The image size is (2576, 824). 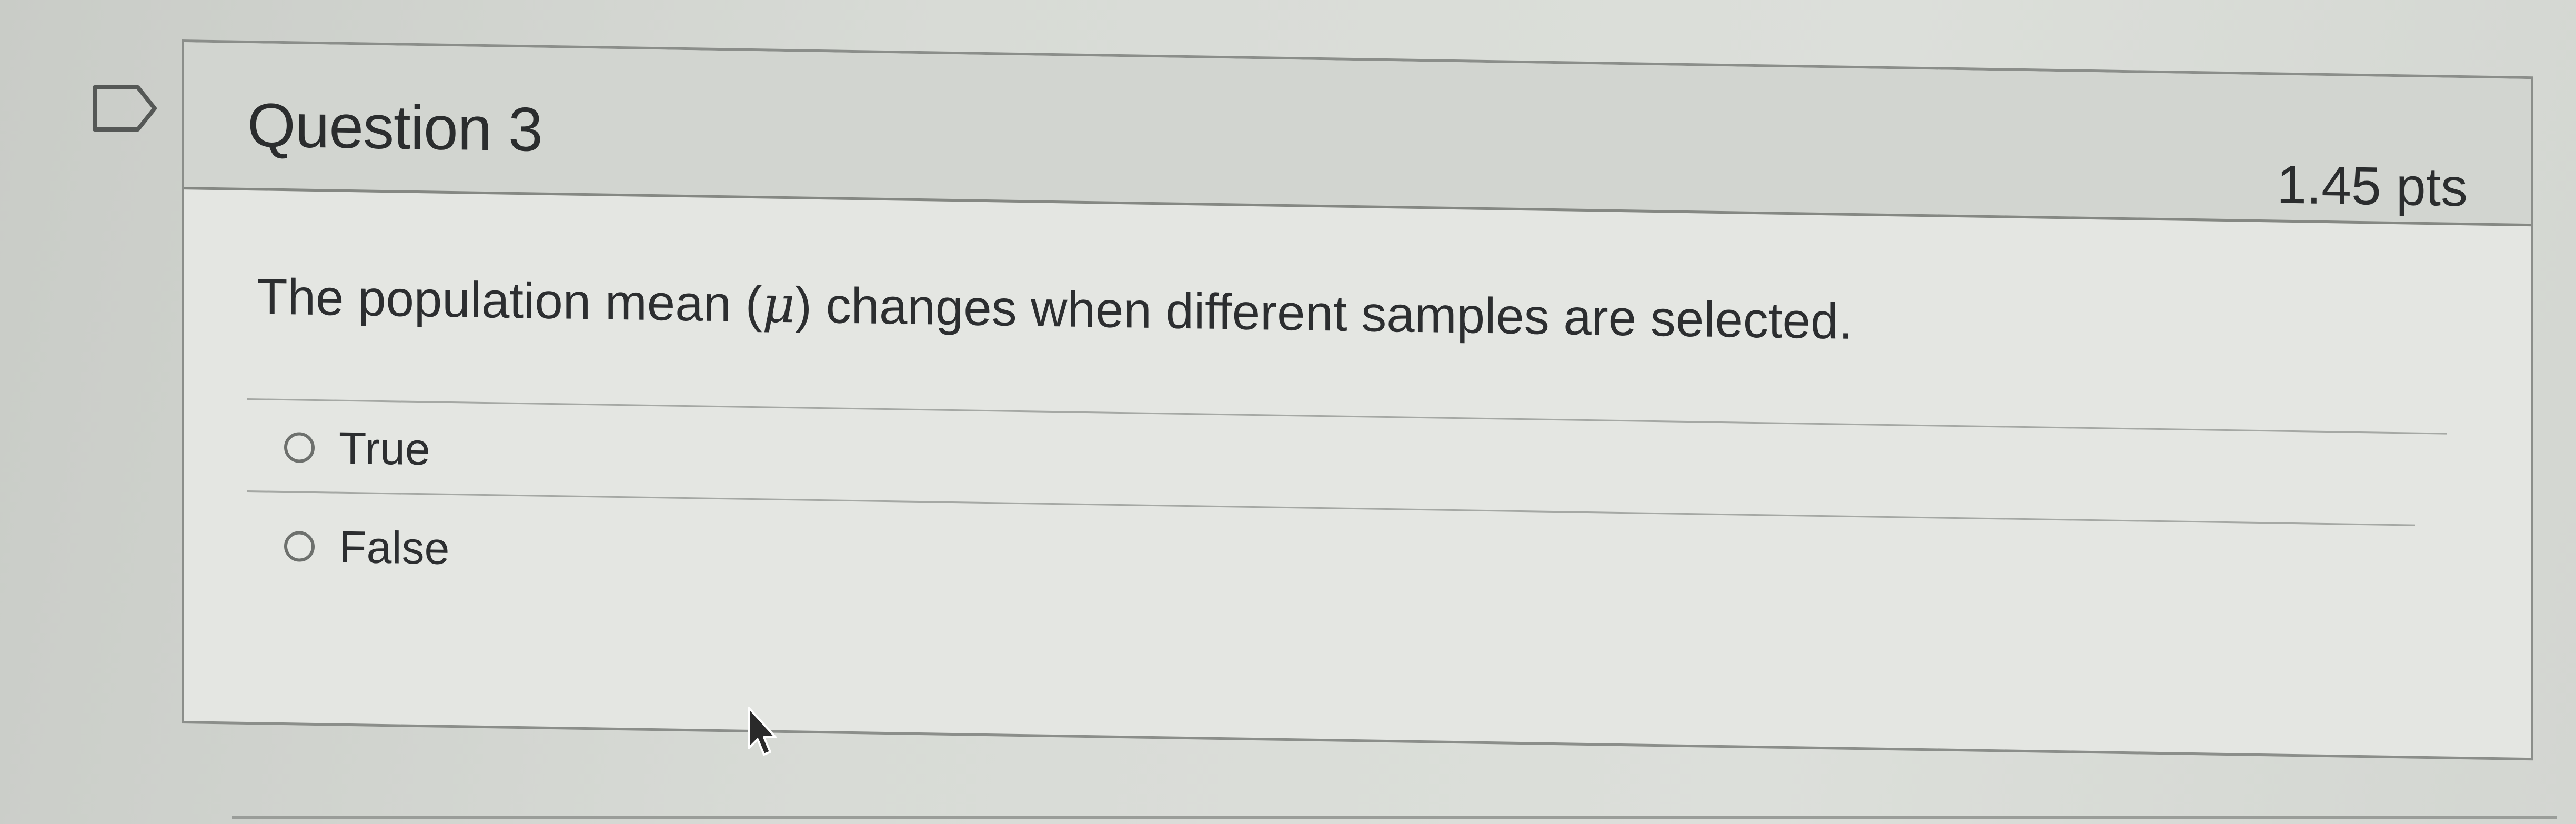 I want to click on answer-label-false: False, so click(x=394, y=548).